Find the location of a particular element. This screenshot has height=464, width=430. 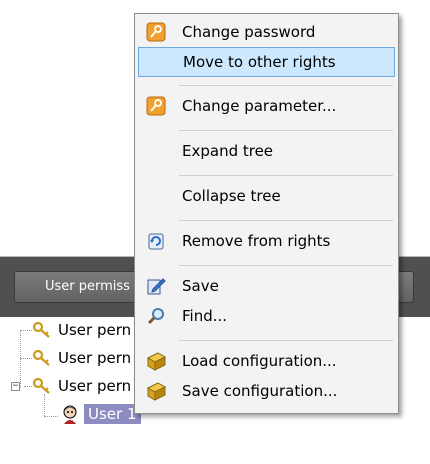

save-icon is located at coordinates (156, 286).